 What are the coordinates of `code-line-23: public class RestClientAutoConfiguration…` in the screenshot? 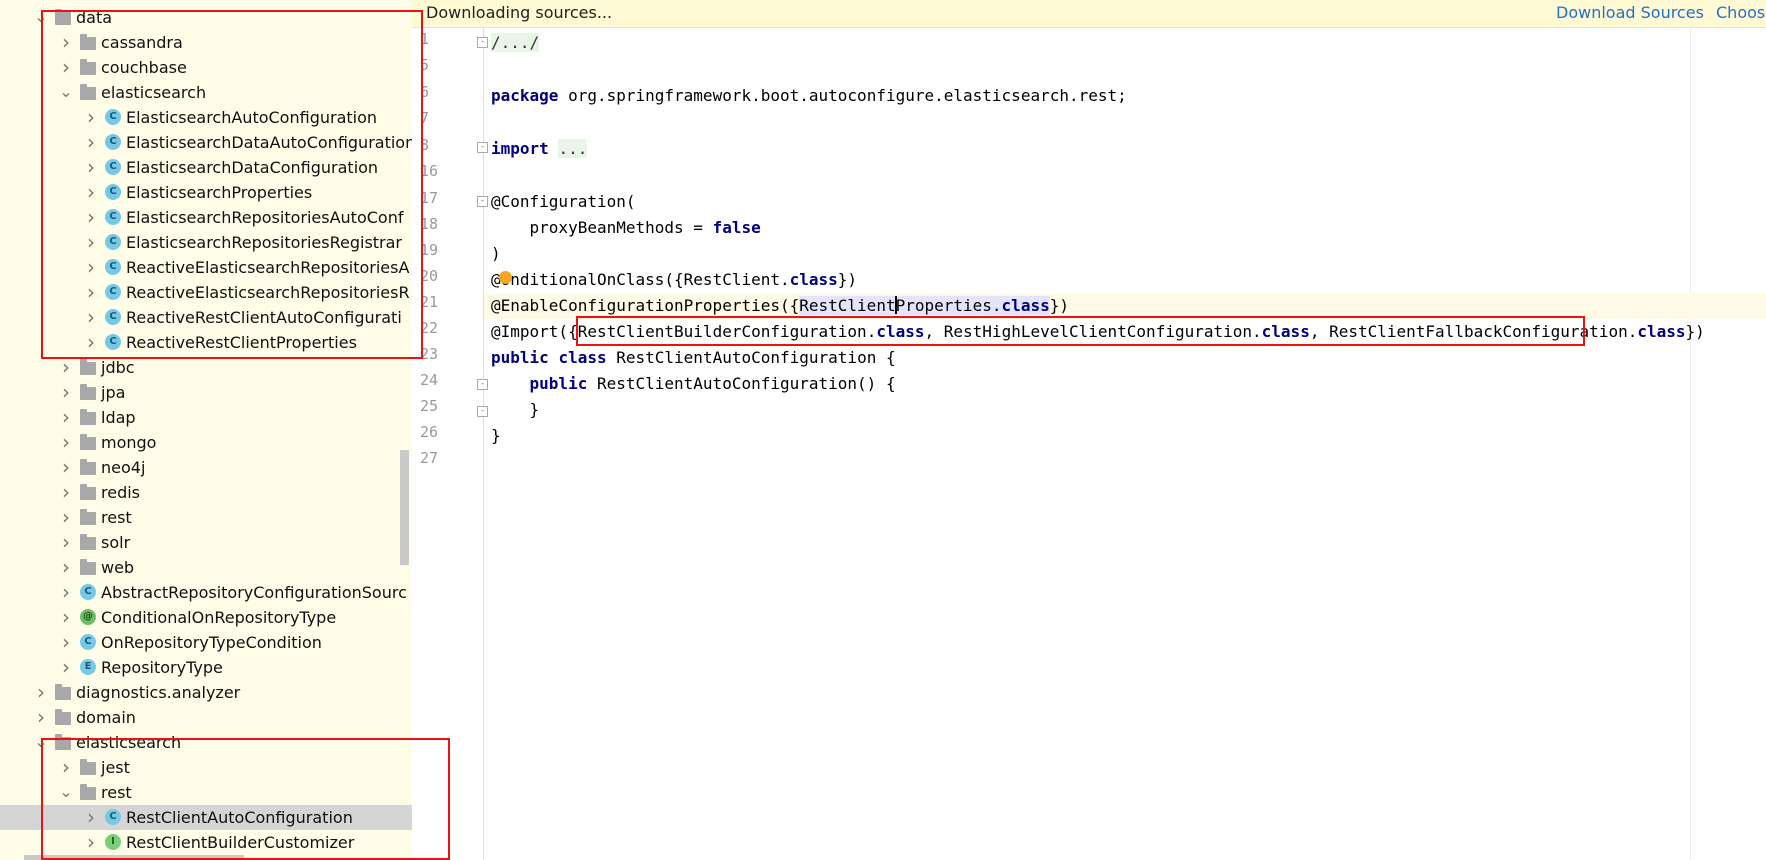 It's located at (693, 358).